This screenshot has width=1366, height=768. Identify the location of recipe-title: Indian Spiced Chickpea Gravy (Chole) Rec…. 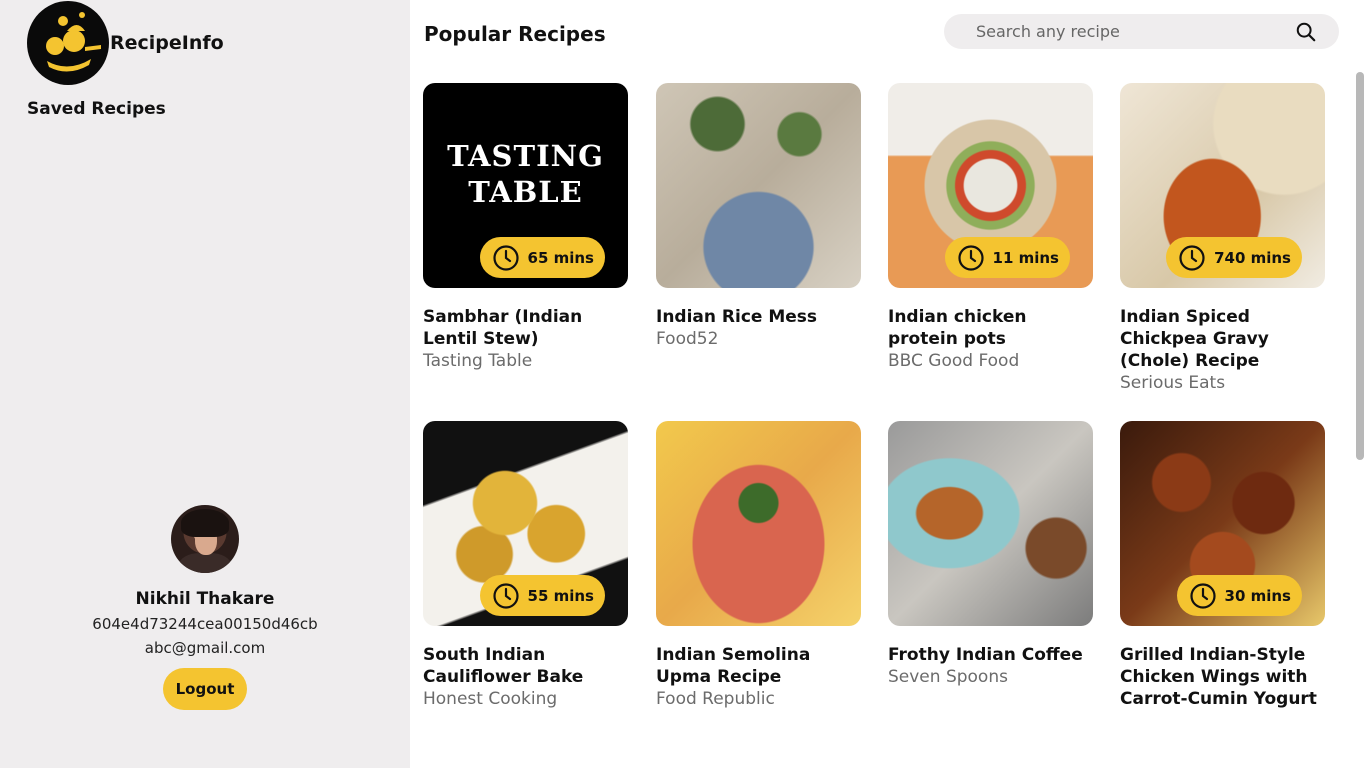
(1222, 339).